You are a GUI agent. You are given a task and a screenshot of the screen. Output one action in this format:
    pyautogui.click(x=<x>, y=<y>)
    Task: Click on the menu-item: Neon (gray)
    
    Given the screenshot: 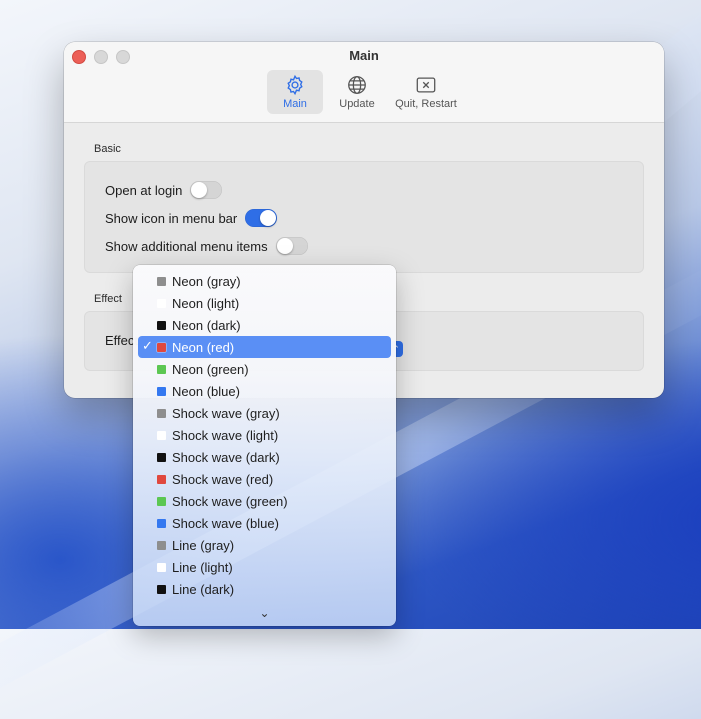 What is the action you would take?
    pyautogui.click(x=264, y=281)
    